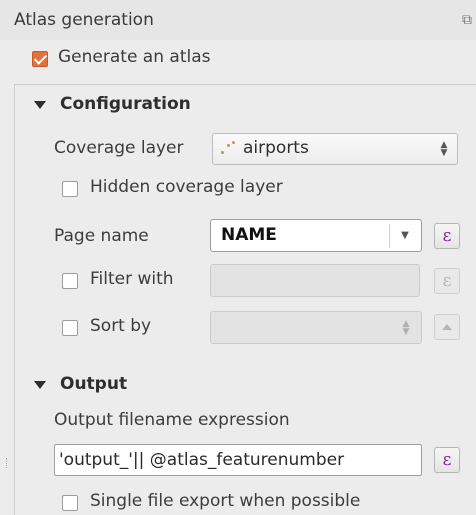  I want to click on float-panel-icon: ⧉, so click(469, 20).